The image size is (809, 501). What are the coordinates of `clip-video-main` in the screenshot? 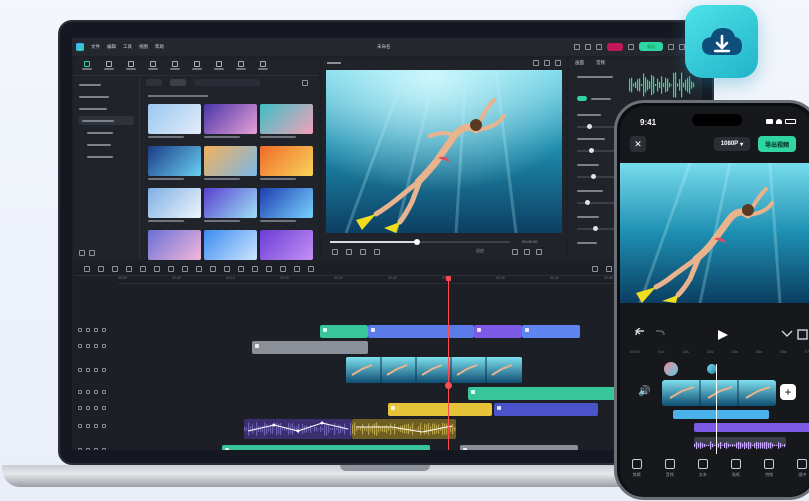 It's located at (434, 370).